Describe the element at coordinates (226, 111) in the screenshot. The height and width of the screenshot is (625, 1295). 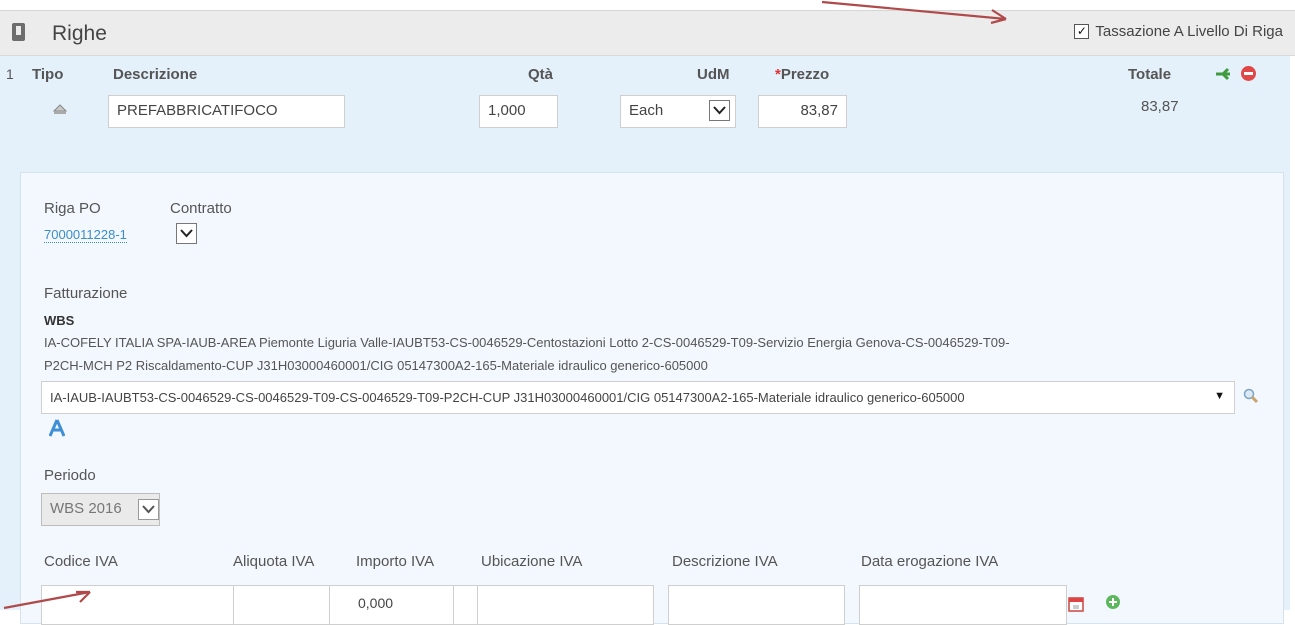
I see `description-input: PREFABBRICATIFOCO` at that location.